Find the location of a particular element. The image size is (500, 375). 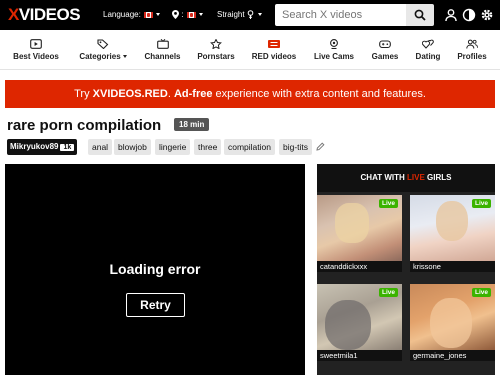

nav-best-videos: Best Videos is located at coordinates (36, 50).